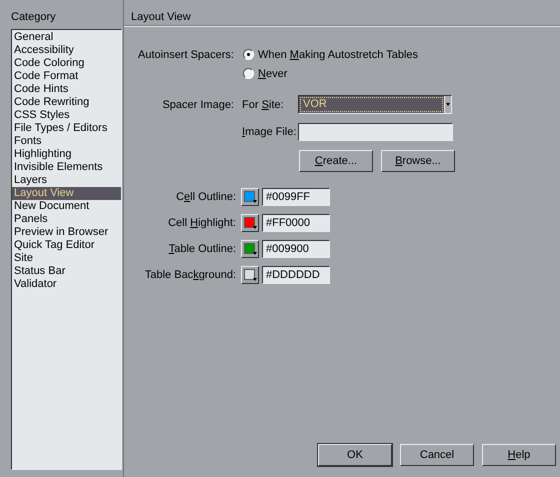  I want to click on category-item: Code Hints, so click(66, 89).